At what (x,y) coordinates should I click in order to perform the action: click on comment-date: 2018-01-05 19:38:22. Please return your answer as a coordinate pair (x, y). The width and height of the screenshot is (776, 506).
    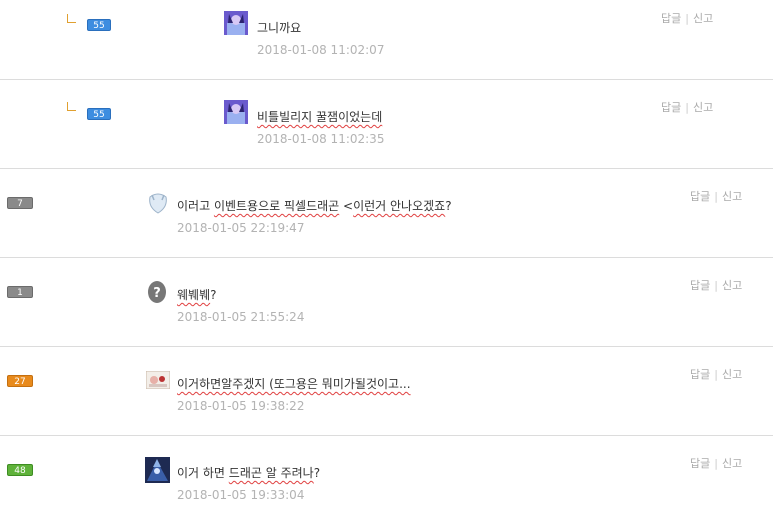
    Looking at the image, I should click on (241, 406).